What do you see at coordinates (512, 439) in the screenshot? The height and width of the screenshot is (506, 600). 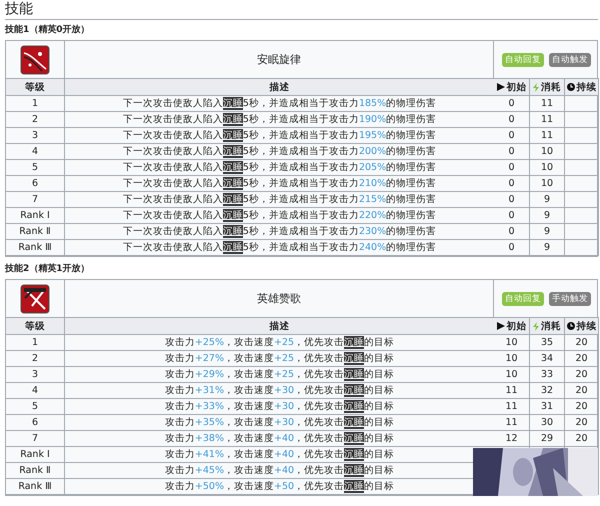 I see `table-cell: 12` at bounding box center [512, 439].